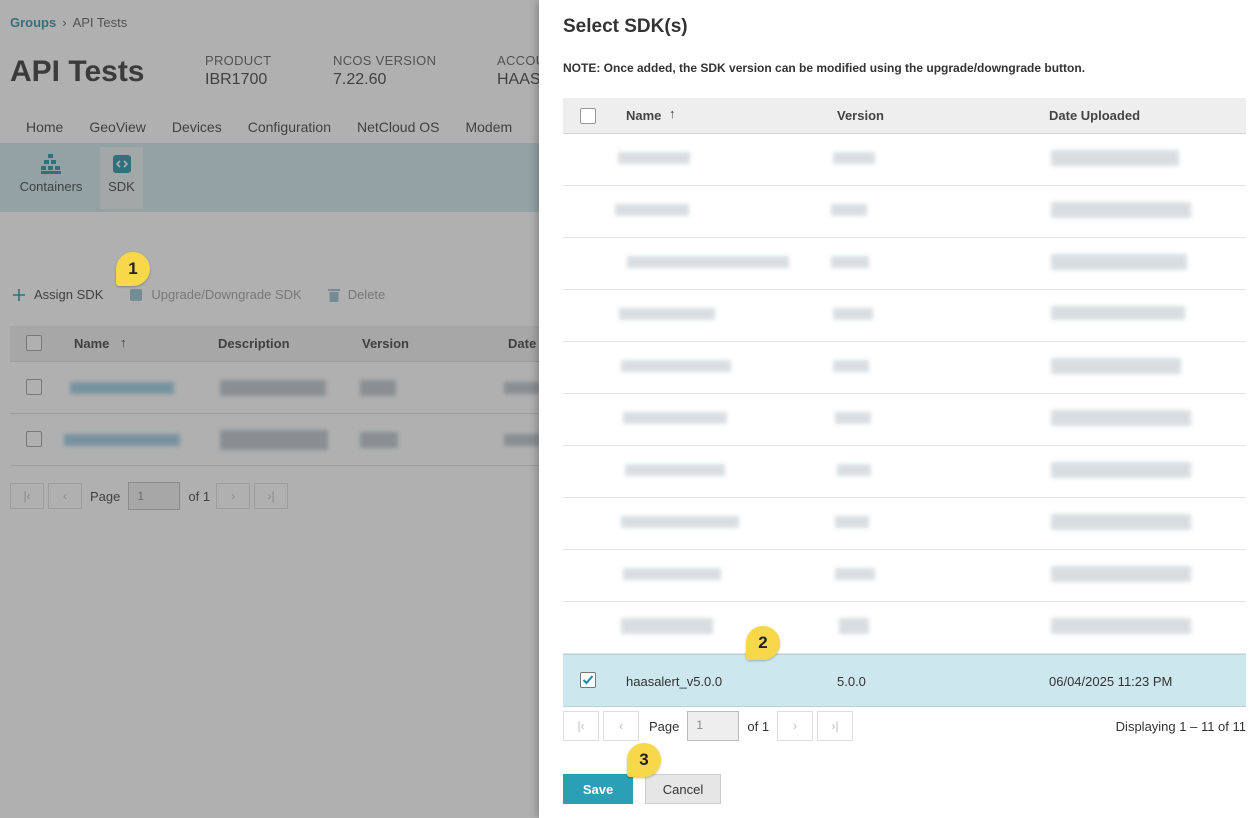 The width and height of the screenshot is (1257, 818). Describe the element at coordinates (588, 116) in the screenshot. I see `select-all-checkbox` at that location.